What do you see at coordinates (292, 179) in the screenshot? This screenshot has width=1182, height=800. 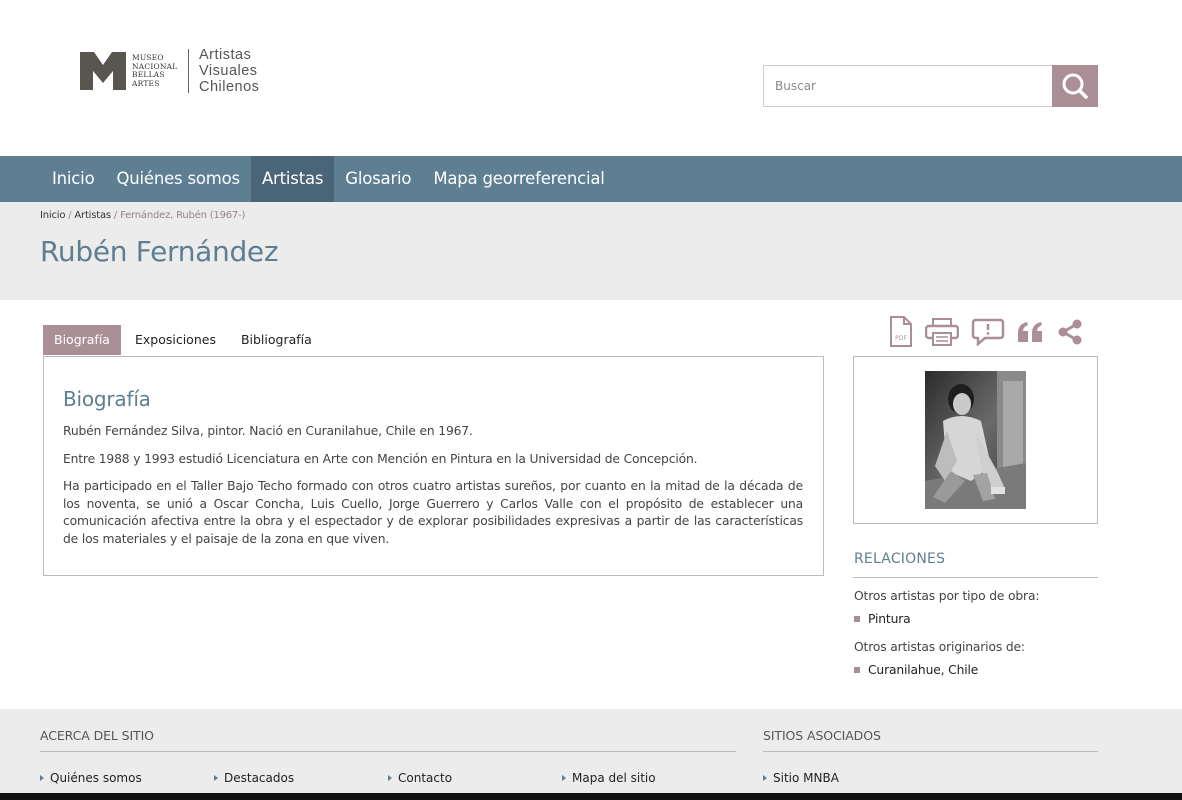 I see `nav-item-artistas: Artistas` at bounding box center [292, 179].